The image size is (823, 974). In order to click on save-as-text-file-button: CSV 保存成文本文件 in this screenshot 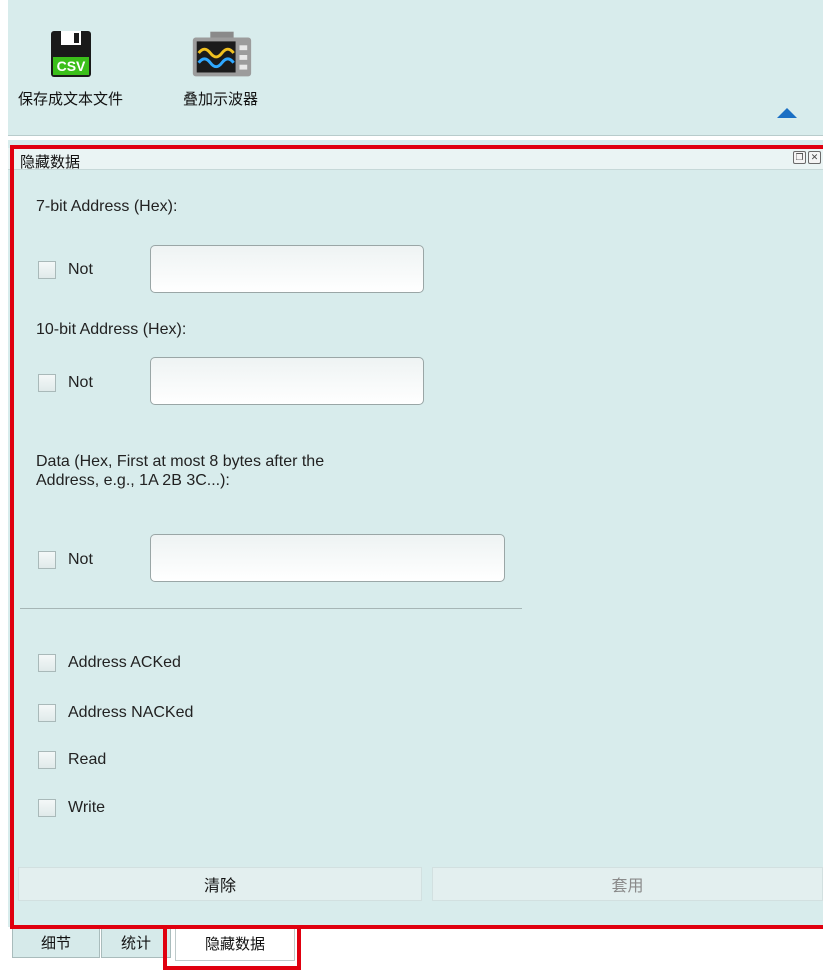, I will do `click(70, 65)`.